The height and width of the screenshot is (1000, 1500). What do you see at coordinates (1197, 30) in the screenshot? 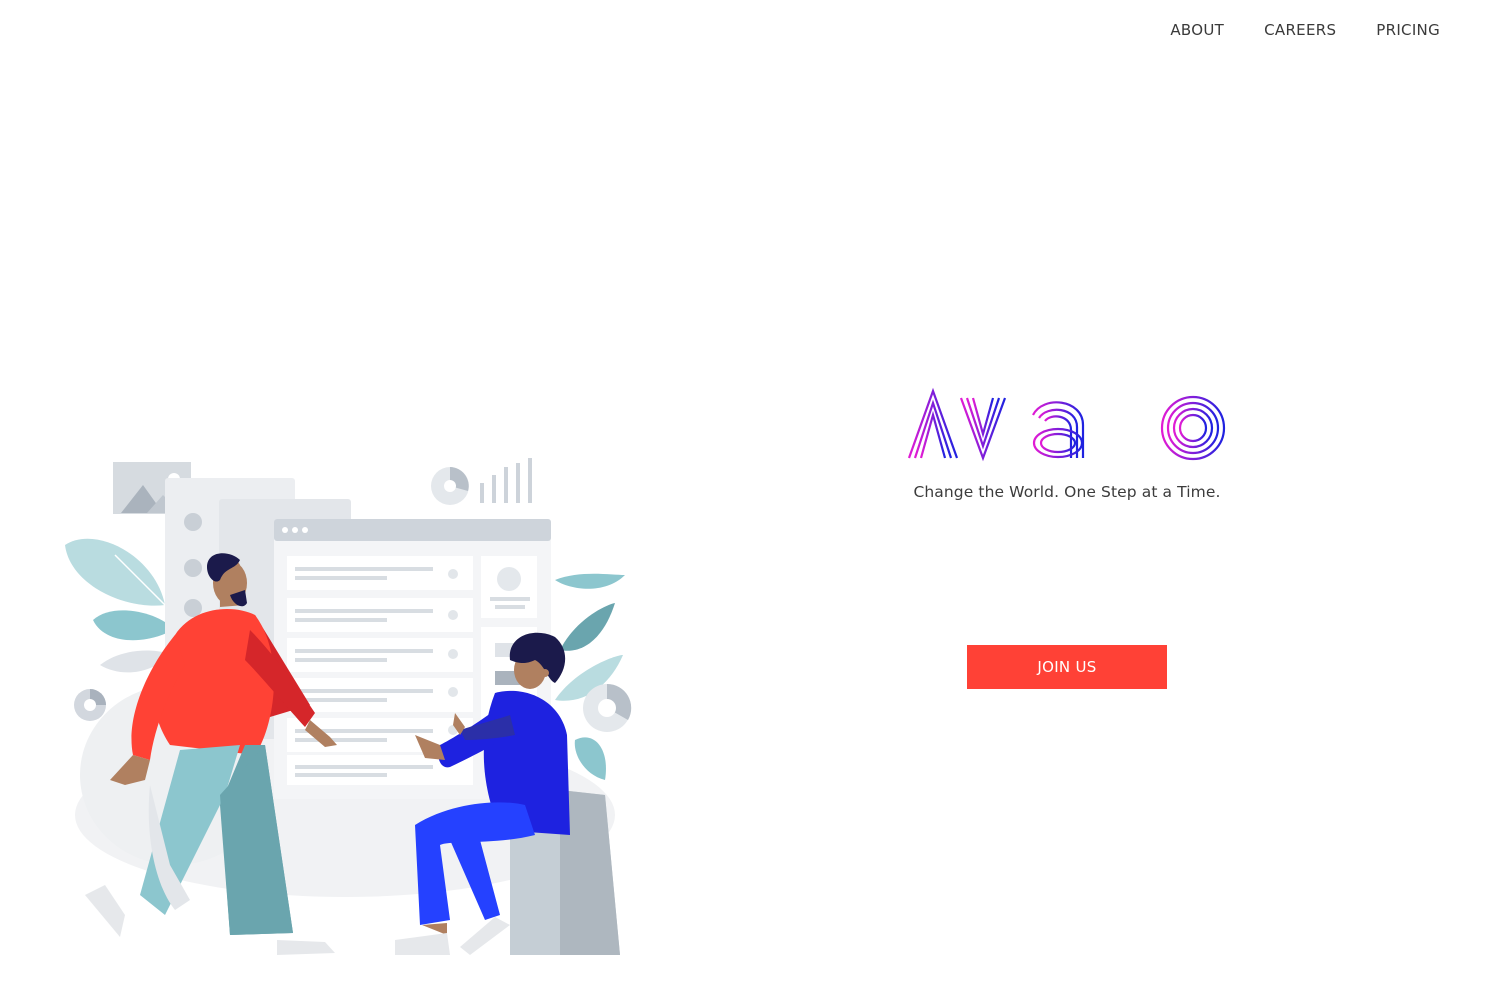
I see `nav-link-about: ABOUT` at bounding box center [1197, 30].